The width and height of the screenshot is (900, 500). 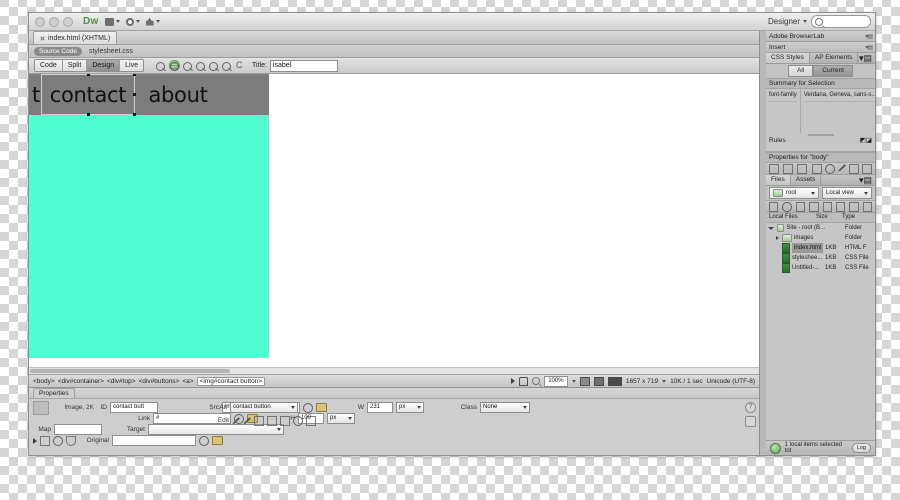 What do you see at coordinates (820, 36) in the screenshot?
I see `panel-adobe-browserlab: Adobe BrowserLab ▾▤` at bounding box center [820, 36].